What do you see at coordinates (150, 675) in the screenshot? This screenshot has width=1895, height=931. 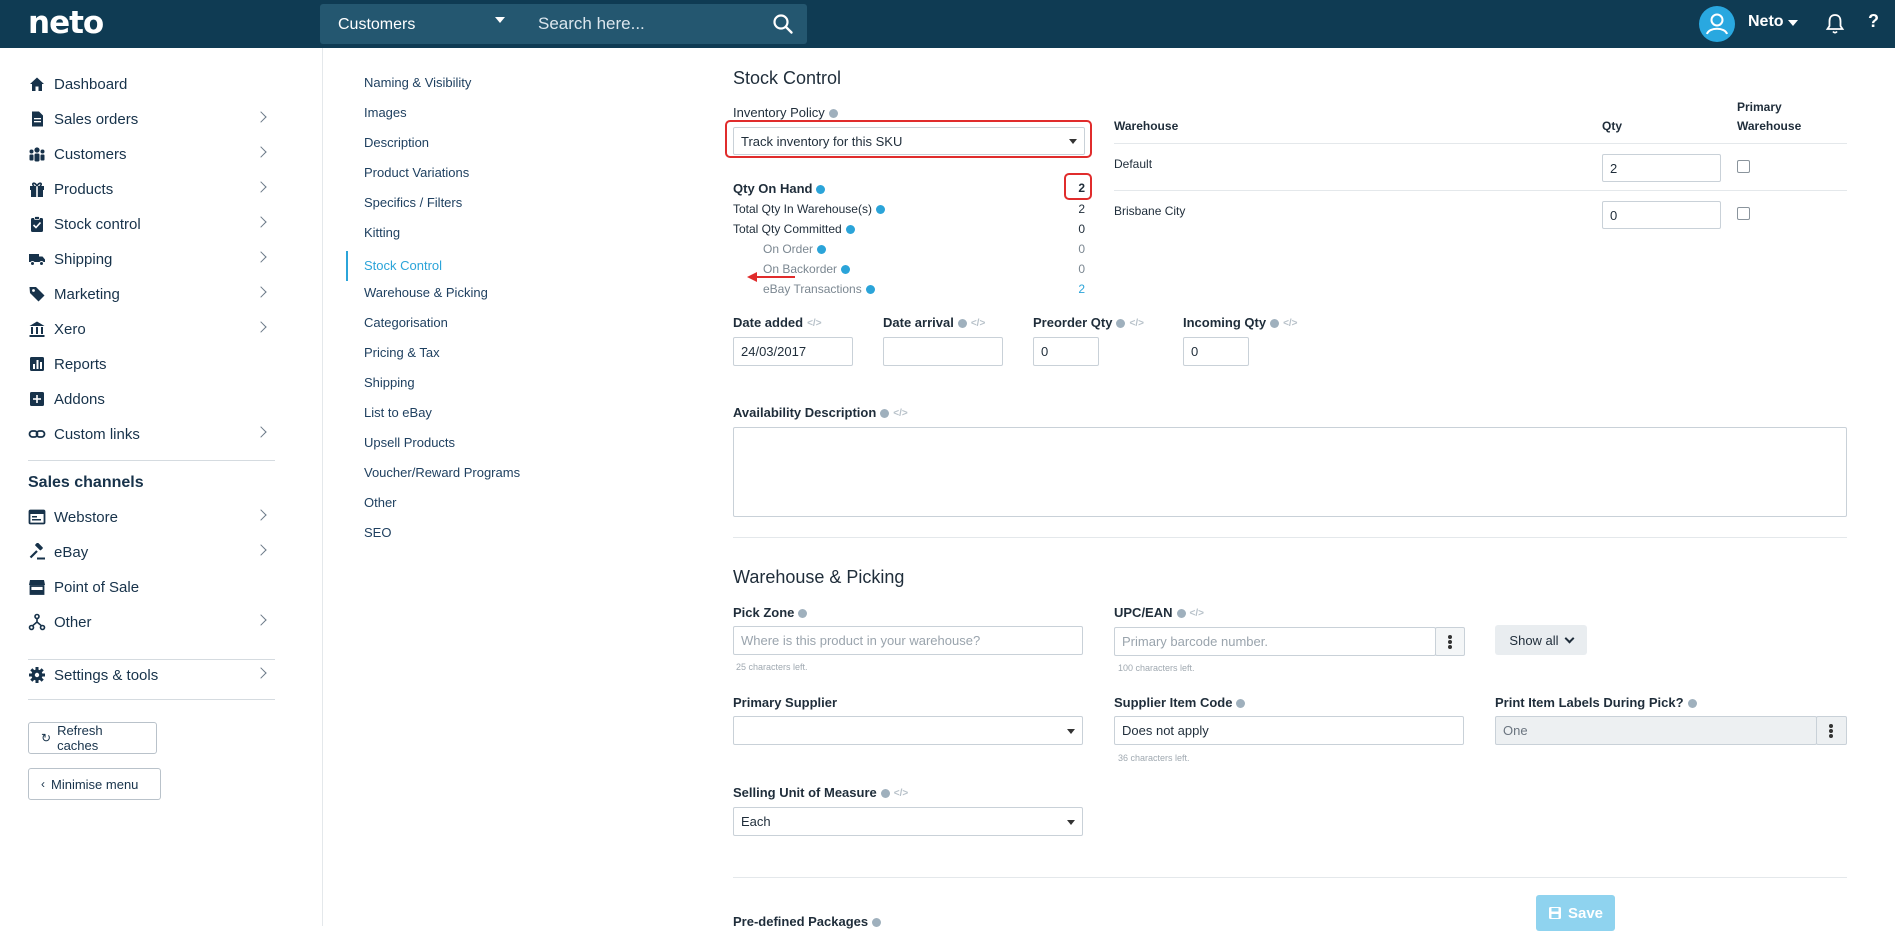 I see `sidebar-item-settings-tools: Settings & tools` at bounding box center [150, 675].